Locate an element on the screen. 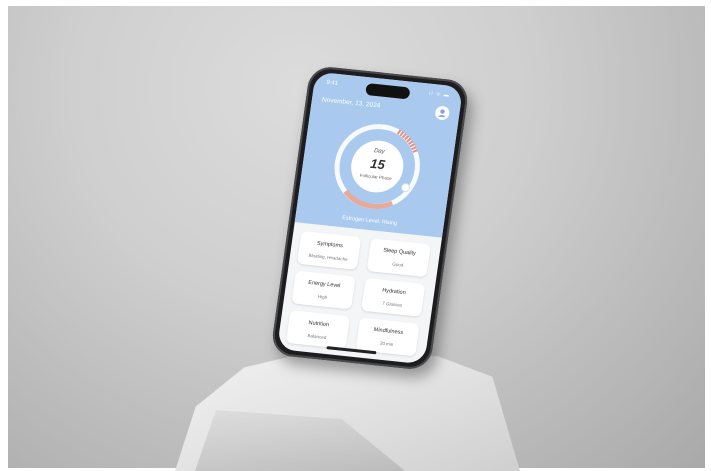  profile-button is located at coordinates (442, 113).